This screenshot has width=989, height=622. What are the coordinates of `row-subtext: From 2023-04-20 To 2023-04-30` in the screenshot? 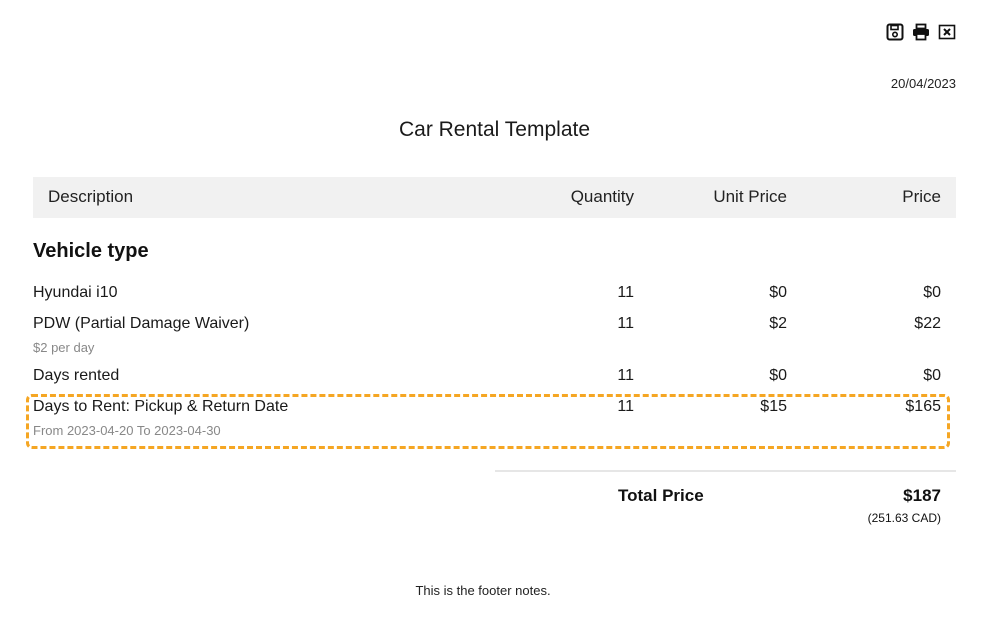 It's located at (127, 430).